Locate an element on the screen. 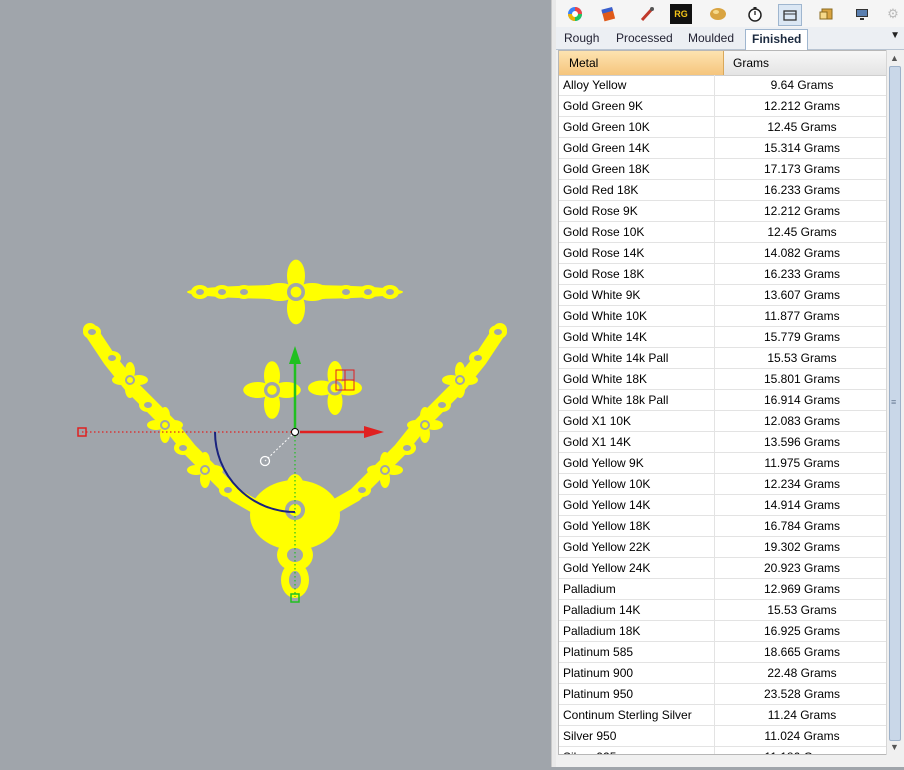  table-row: Palladium 12.969 Grams is located at coordinates (724, 589).